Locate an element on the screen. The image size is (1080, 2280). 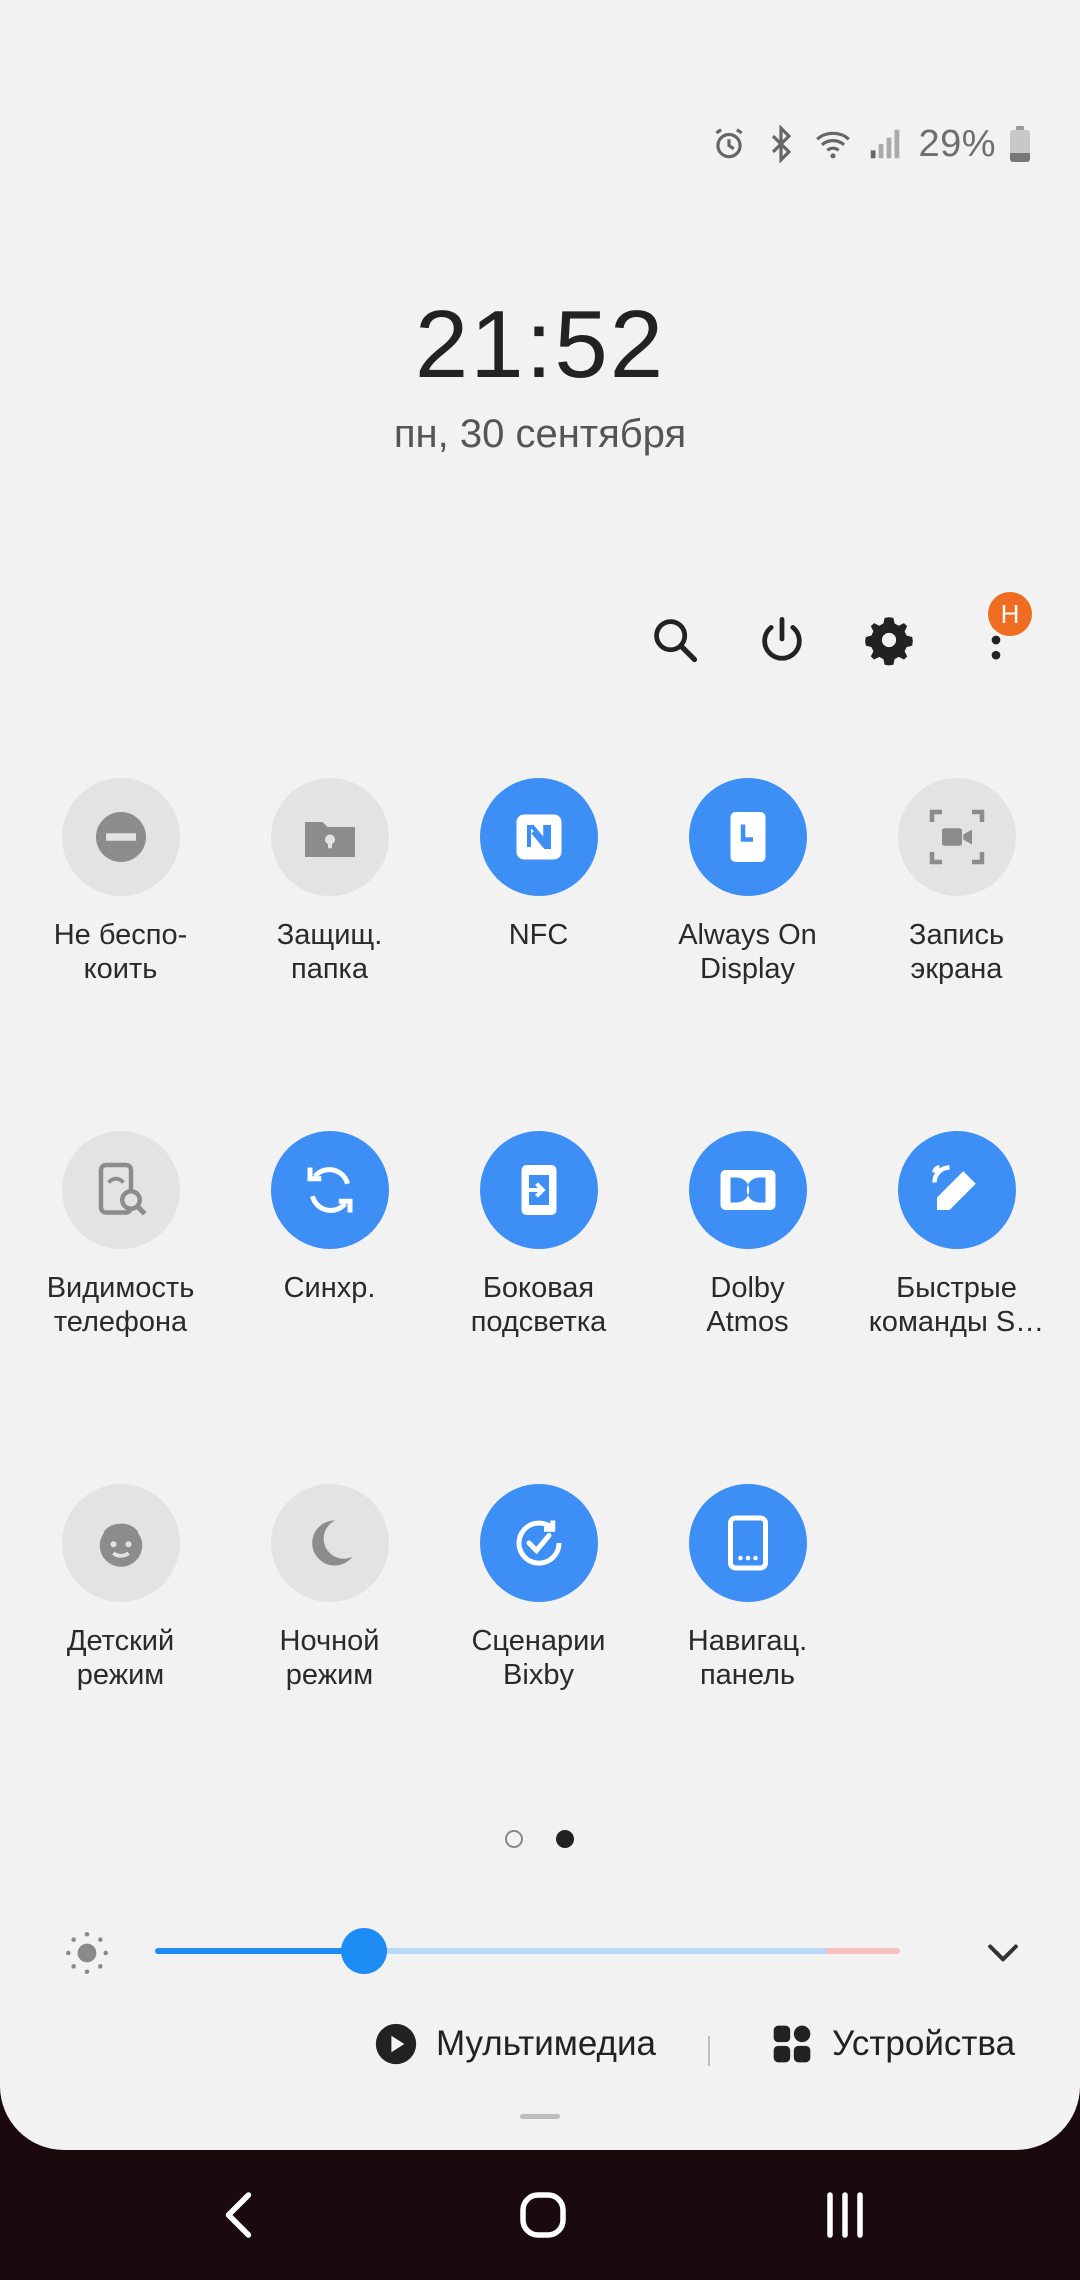
quick-tile: Запись экрана is located at coordinates (956, 882).